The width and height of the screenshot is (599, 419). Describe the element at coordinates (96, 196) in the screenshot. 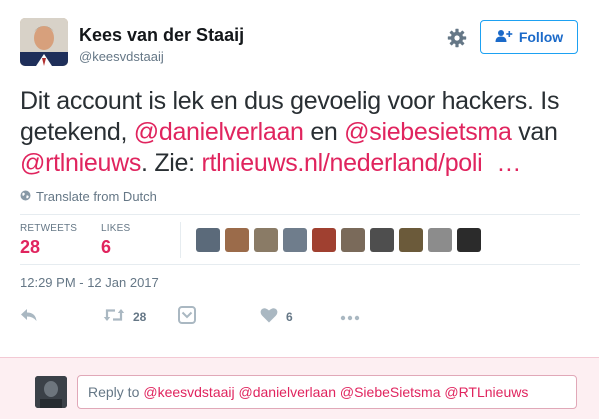

I see `translate-label: Translate from Dutch` at that location.